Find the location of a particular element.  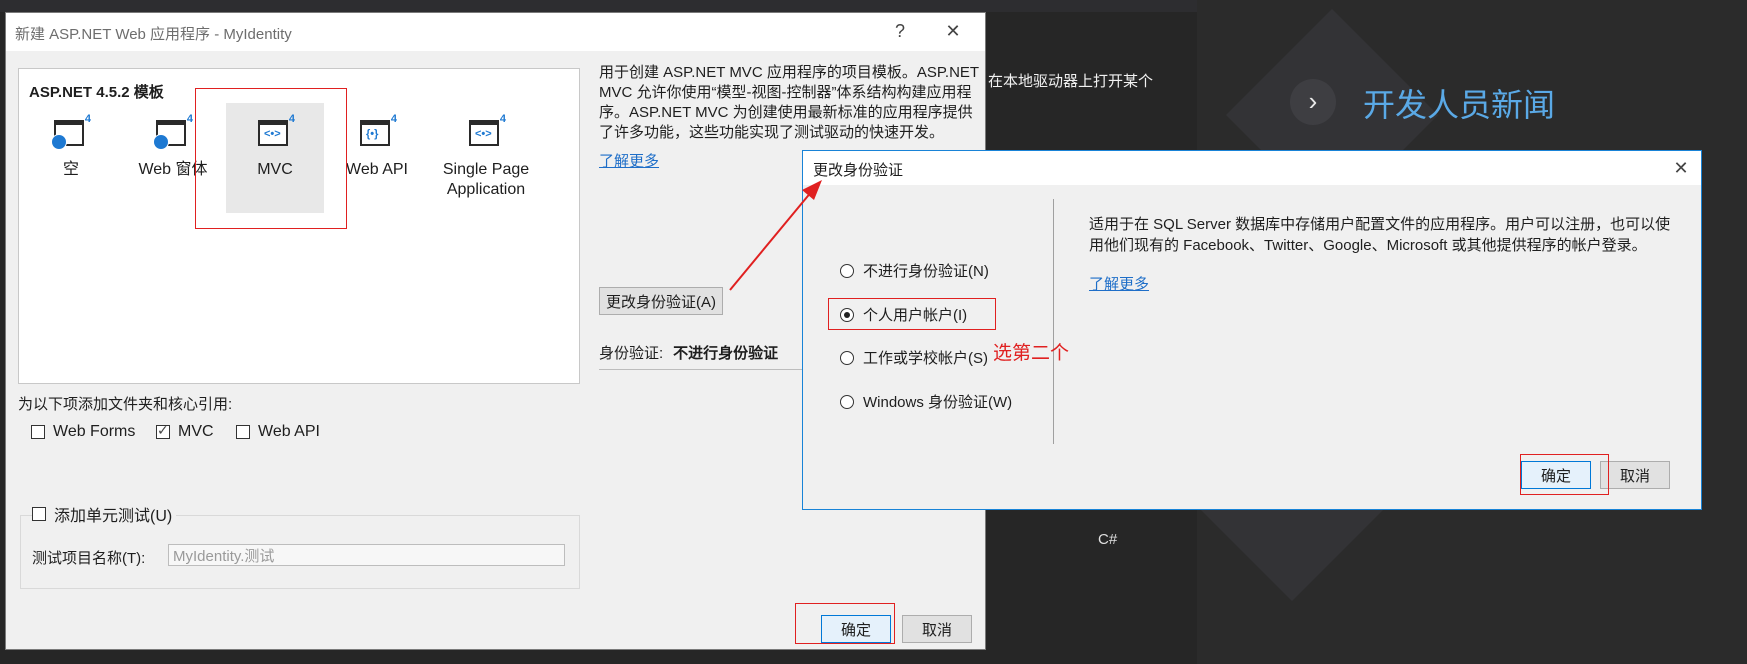

annotation-note: 选第二个 is located at coordinates (1031, 353).